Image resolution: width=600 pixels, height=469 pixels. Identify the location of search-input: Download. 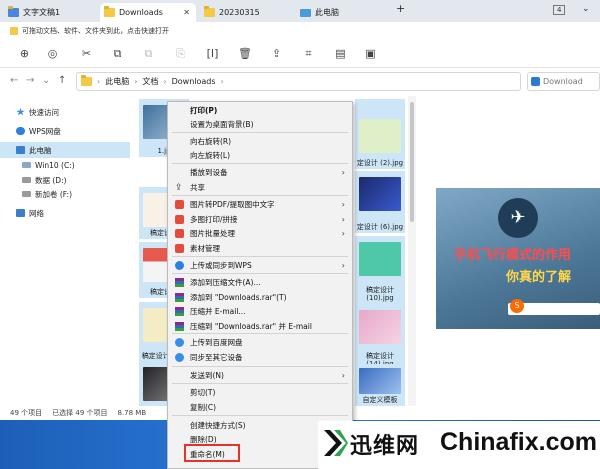
(563, 81).